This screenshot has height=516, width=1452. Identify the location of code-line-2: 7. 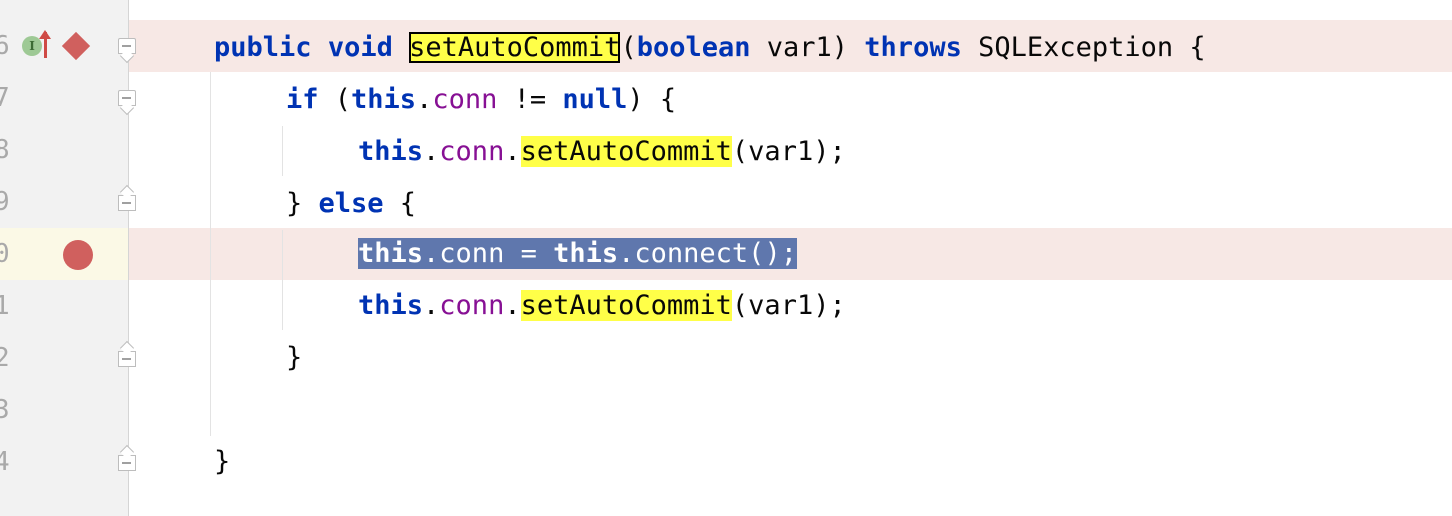
(726, 98).